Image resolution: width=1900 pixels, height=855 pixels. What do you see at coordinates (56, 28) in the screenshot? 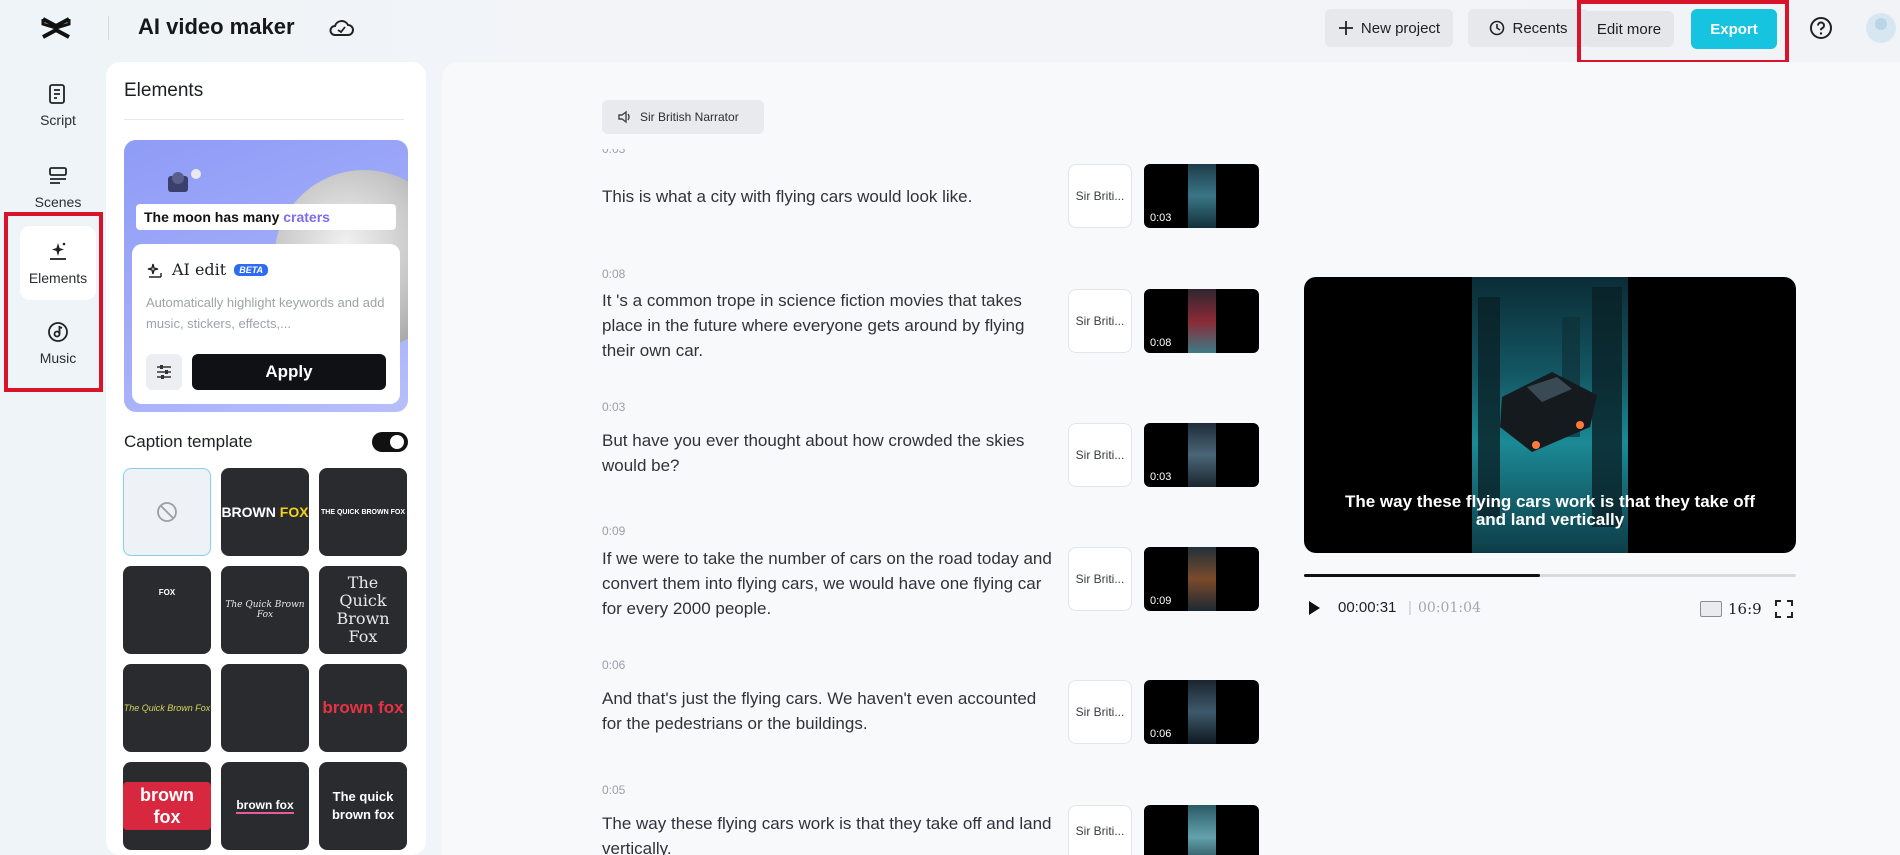
I see `capcut-logo-icon` at bounding box center [56, 28].